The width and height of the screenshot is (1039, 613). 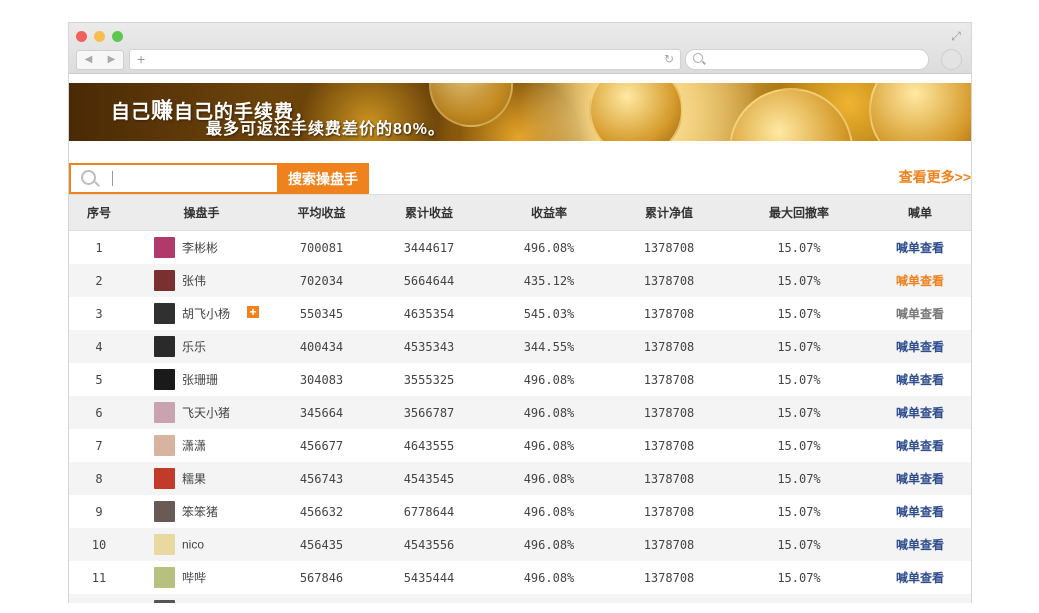 What do you see at coordinates (429, 511) in the screenshot?
I see `cell-total-profit: 6778644` at bounding box center [429, 511].